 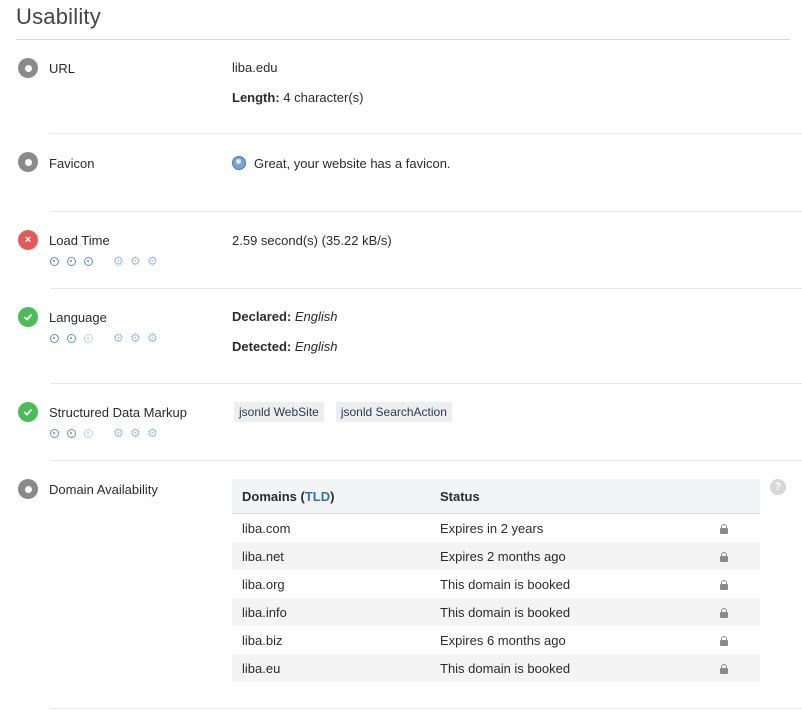 What do you see at coordinates (262, 640) in the screenshot?
I see `domain-cell: liba.biz` at bounding box center [262, 640].